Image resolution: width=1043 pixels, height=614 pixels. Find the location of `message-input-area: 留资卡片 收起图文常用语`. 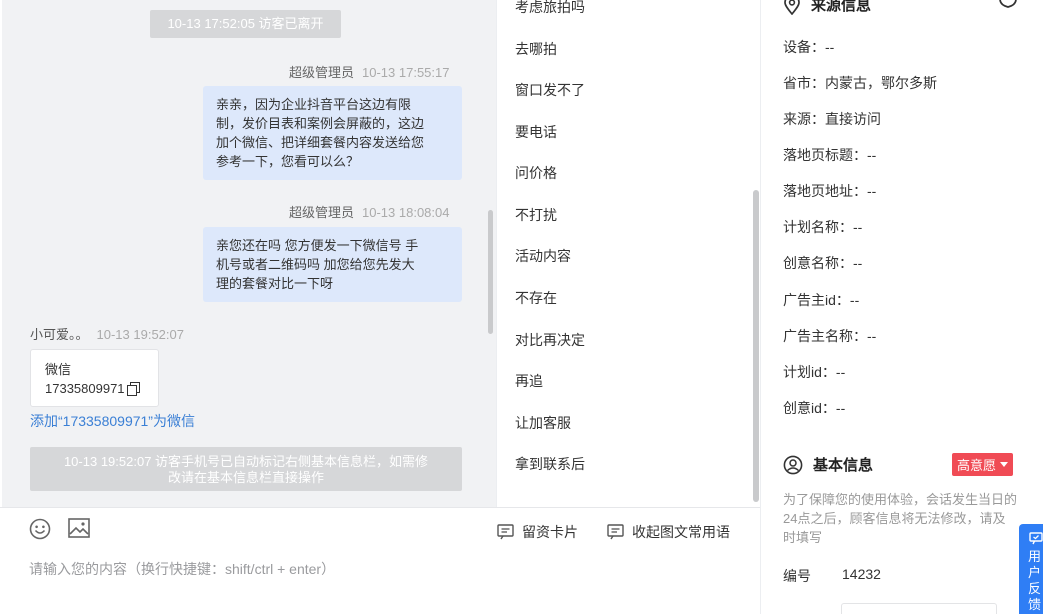

message-input-area: 留资卡片 收起图文常用语 is located at coordinates (380, 560).